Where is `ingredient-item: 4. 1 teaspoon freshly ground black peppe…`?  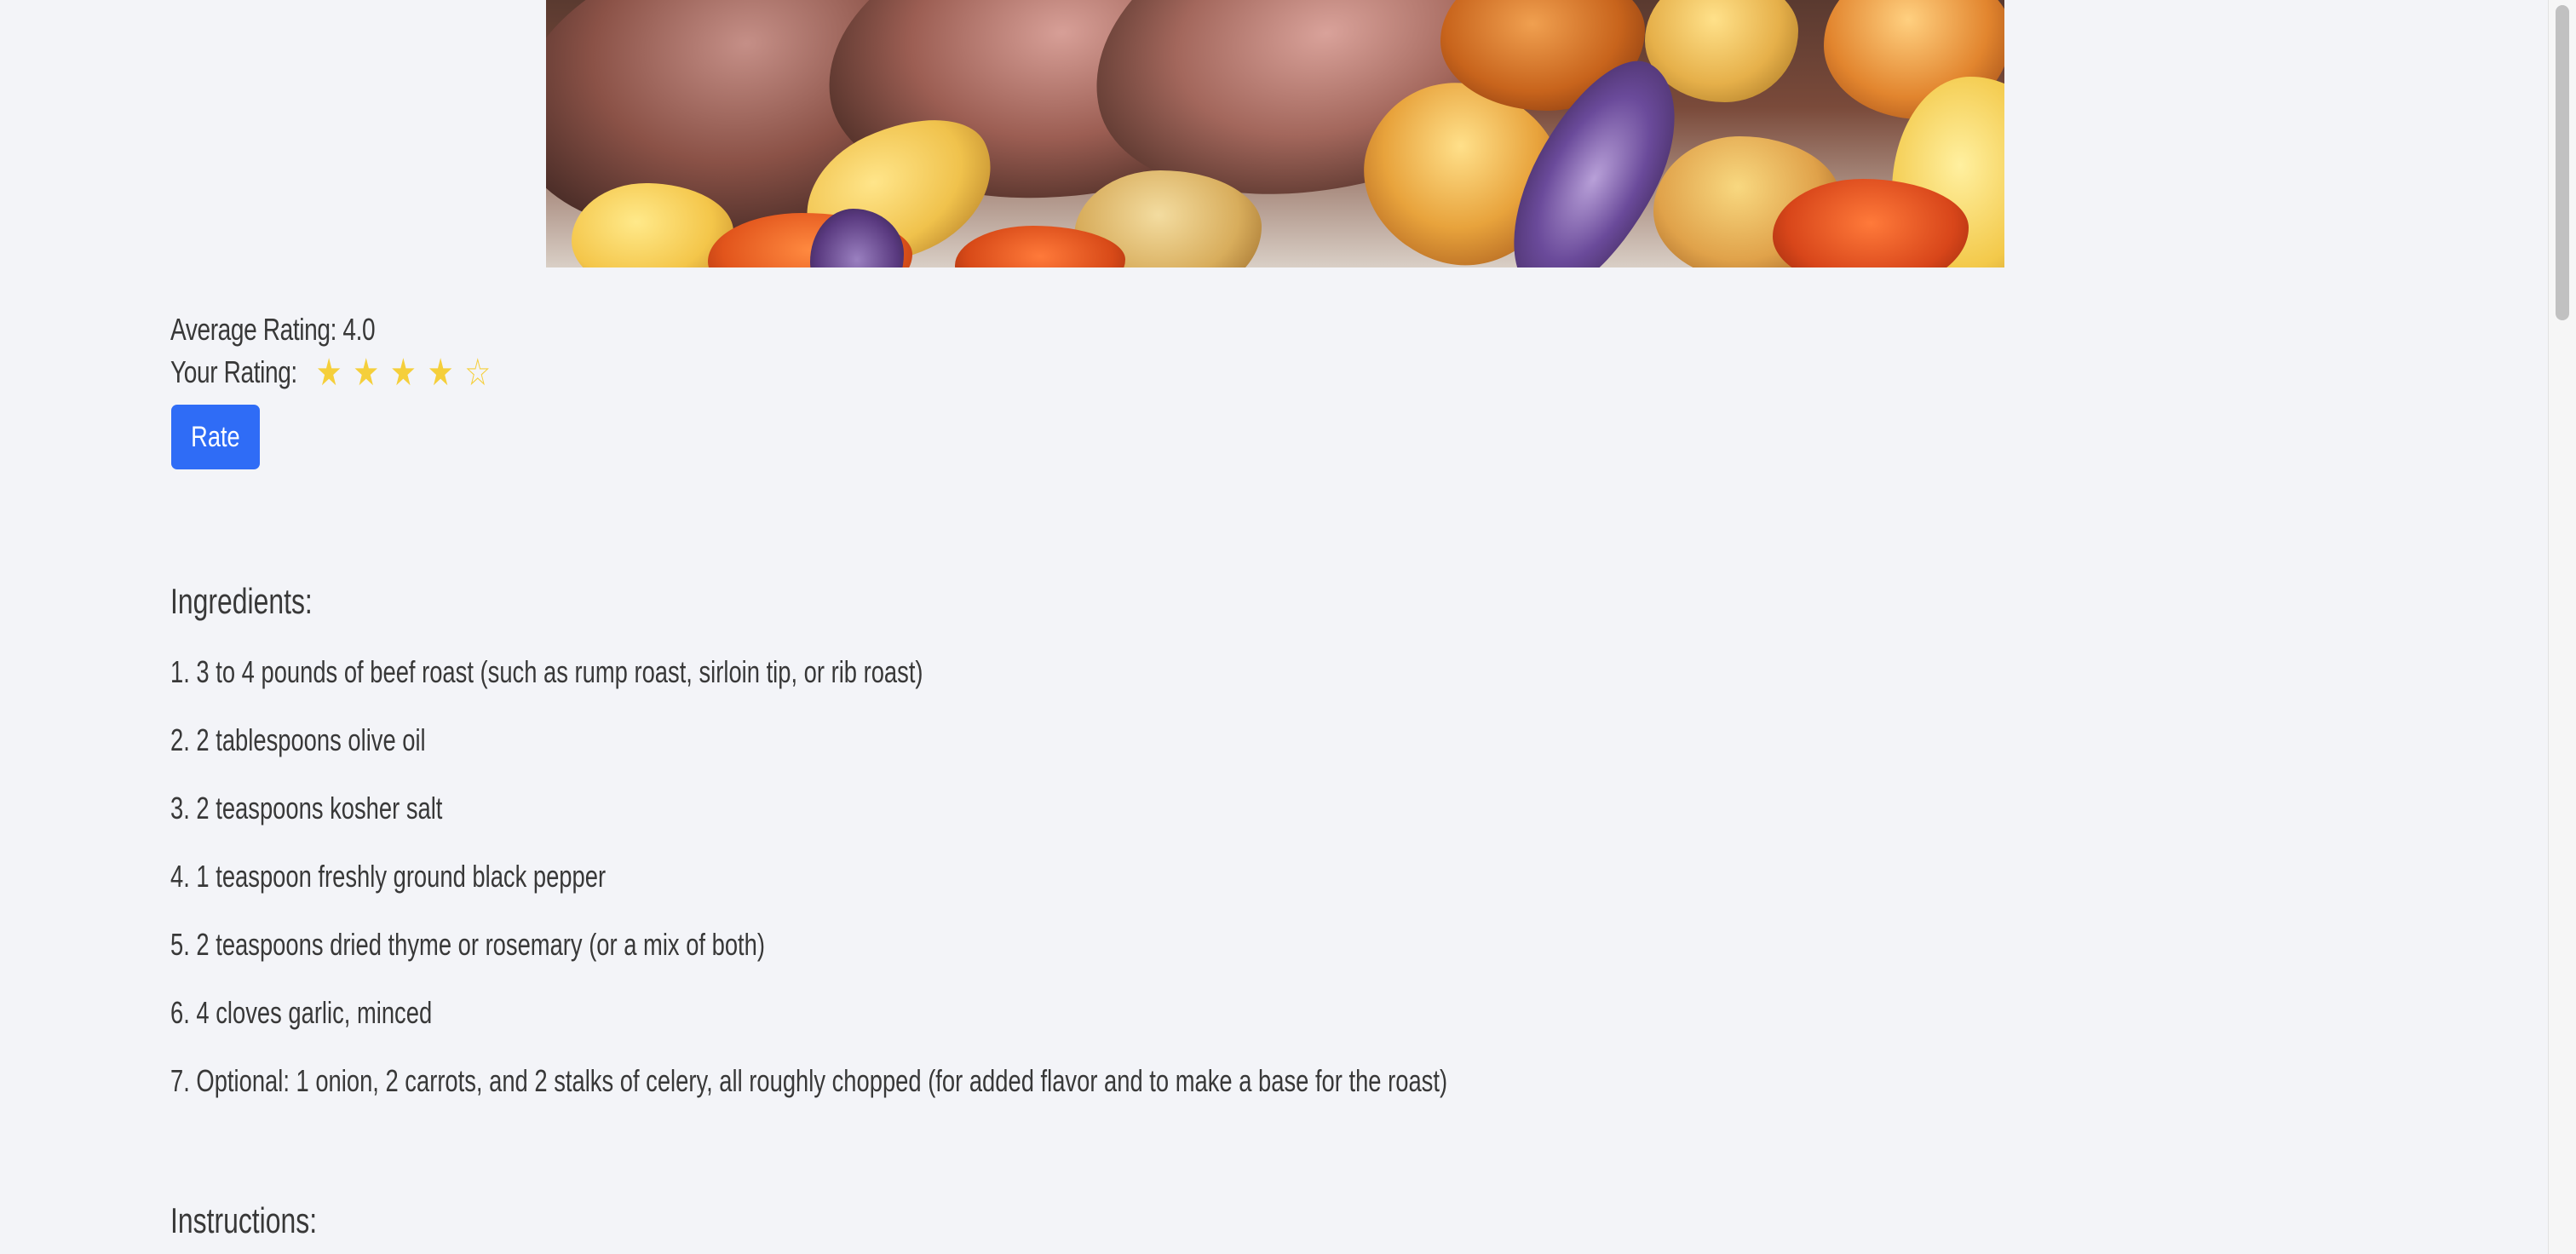 ingredient-item: 4. 1 teaspoon freshly ground black peppe… is located at coordinates (388, 877).